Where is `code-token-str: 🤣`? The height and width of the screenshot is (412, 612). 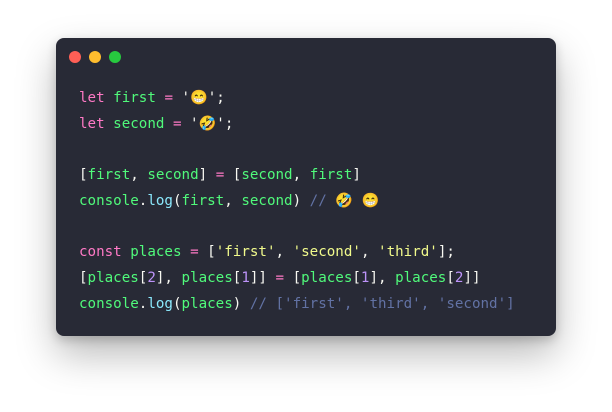 code-token-str: 🤣 is located at coordinates (207, 123).